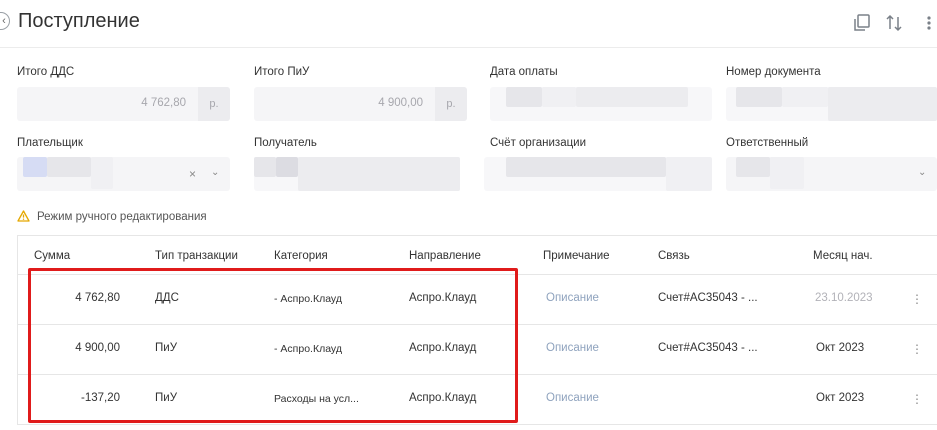  What do you see at coordinates (122, 217) in the screenshot?
I see `warning-text: Режим ручного редактирования` at bounding box center [122, 217].